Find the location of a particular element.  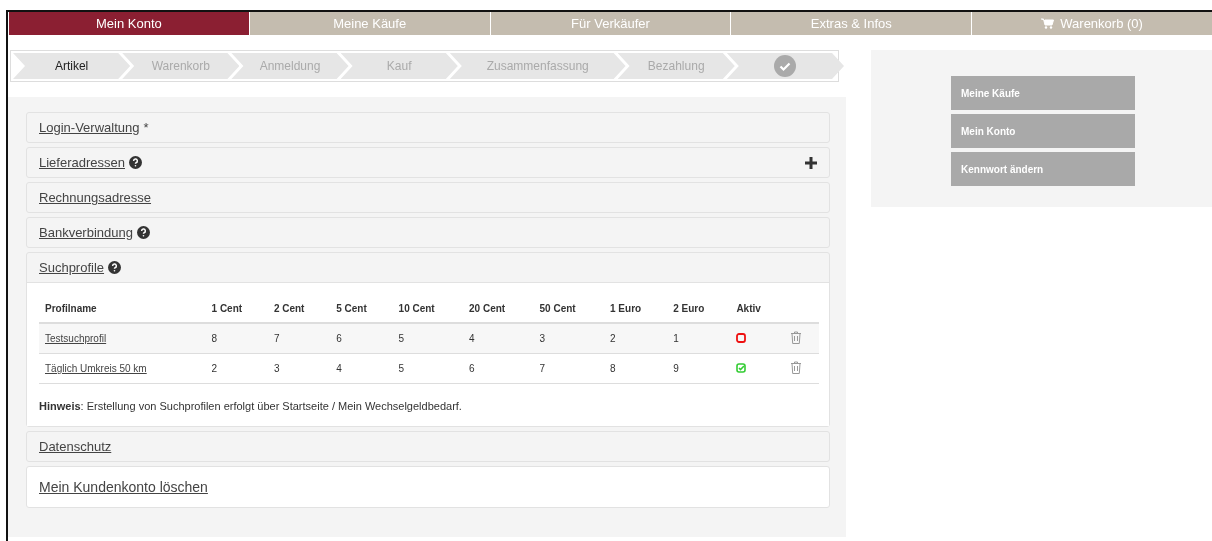

section-title: Rechnungsadresse is located at coordinates (95, 197).